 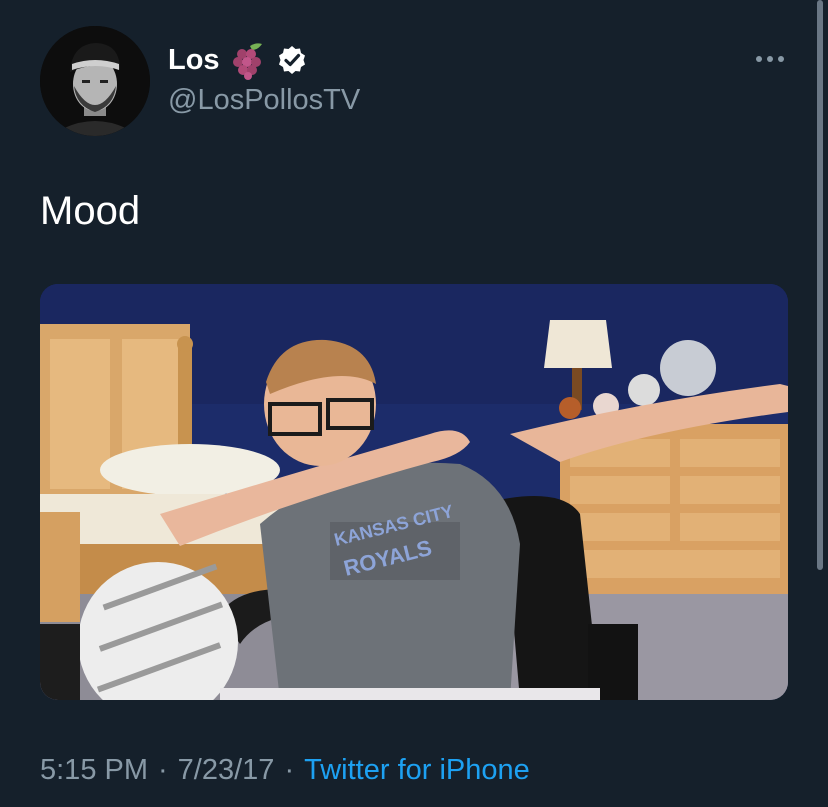 What do you see at coordinates (248, 60) in the screenshot?
I see `grapes-icon` at bounding box center [248, 60].